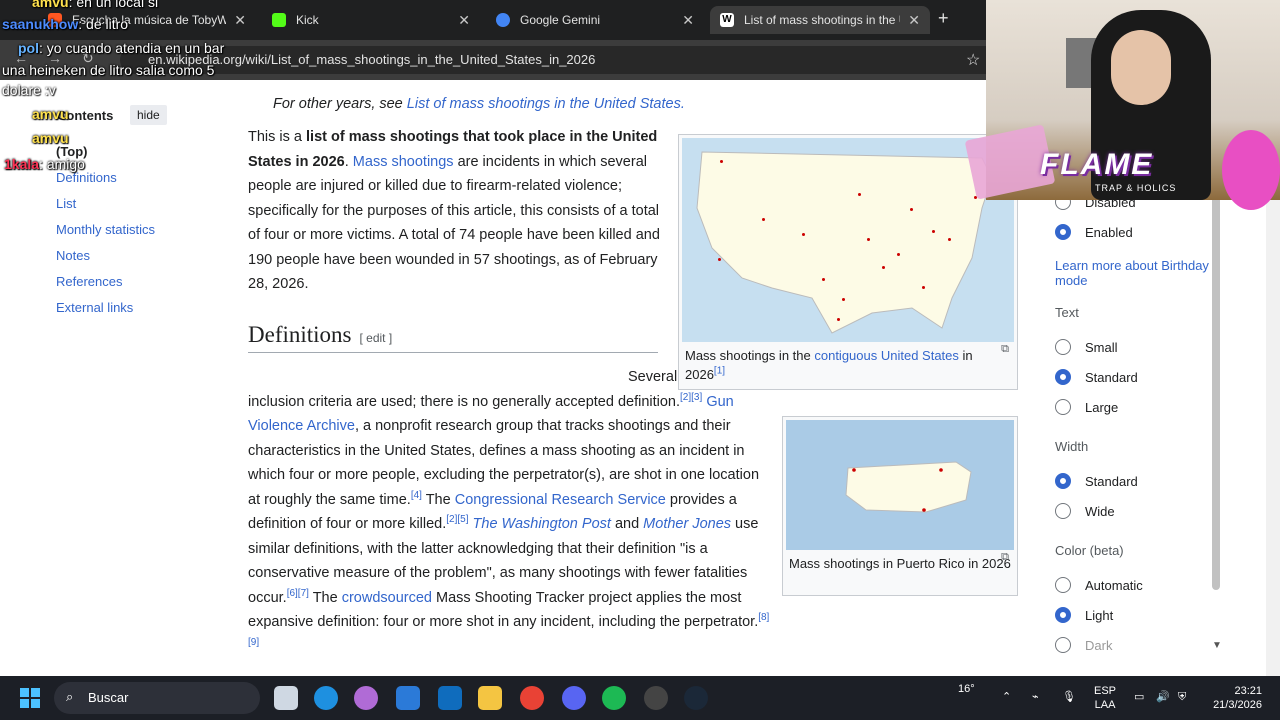 The height and width of the screenshot is (720, 1280). Describe the element at coordinates (86, 177) in the screenshot. I see `toc-item-definitions: Definitions` at that location.